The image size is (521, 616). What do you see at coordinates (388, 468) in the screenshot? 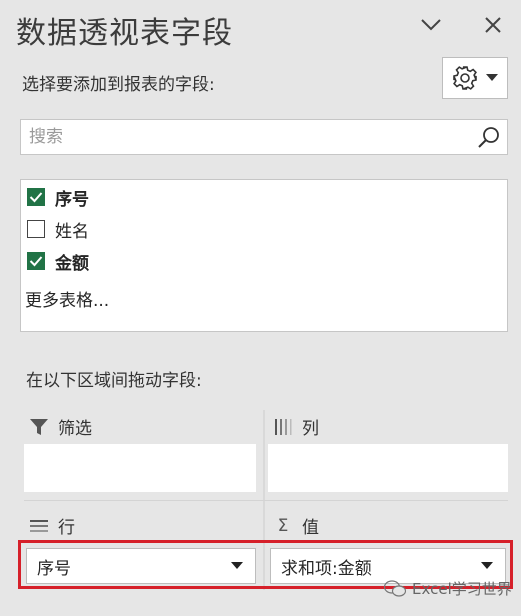
I see `columns-drop-zone` at bounding box center [388, 468].